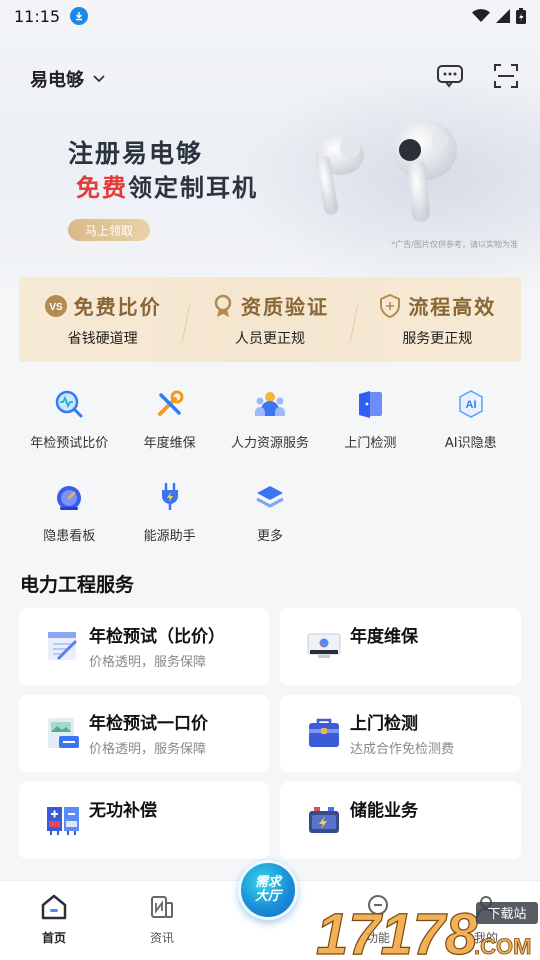  I want to click on service-card-inspection-fixed-price: 年检预试一口价 价格透明，服务保障, so click(144, 733).